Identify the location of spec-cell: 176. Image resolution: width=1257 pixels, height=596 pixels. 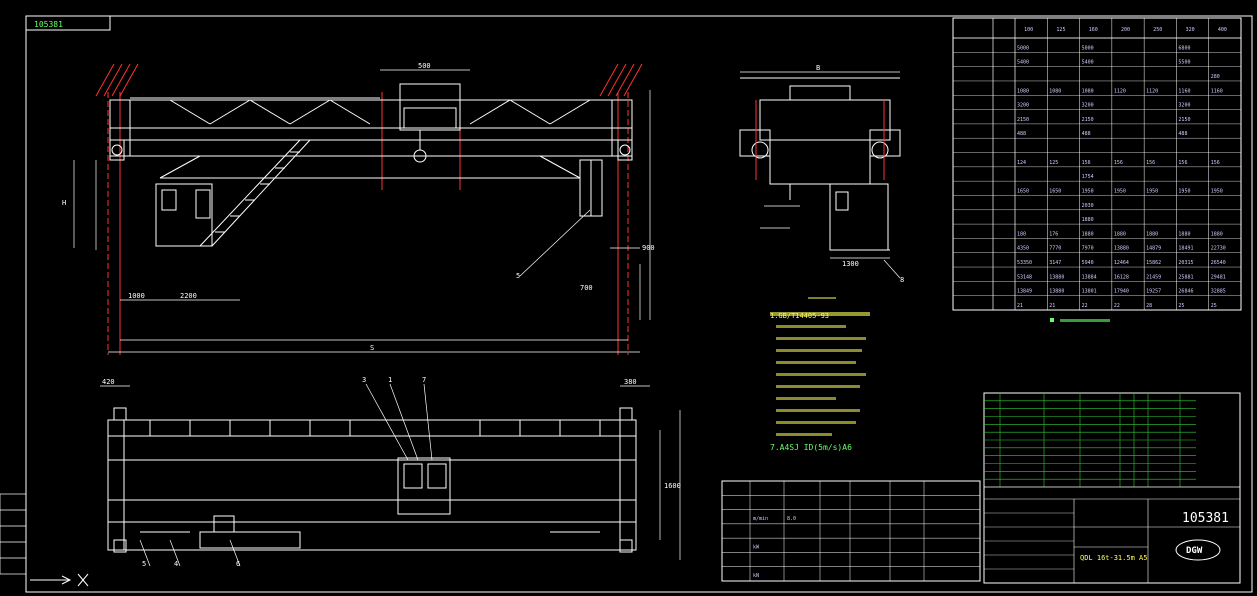
(1053, 234).